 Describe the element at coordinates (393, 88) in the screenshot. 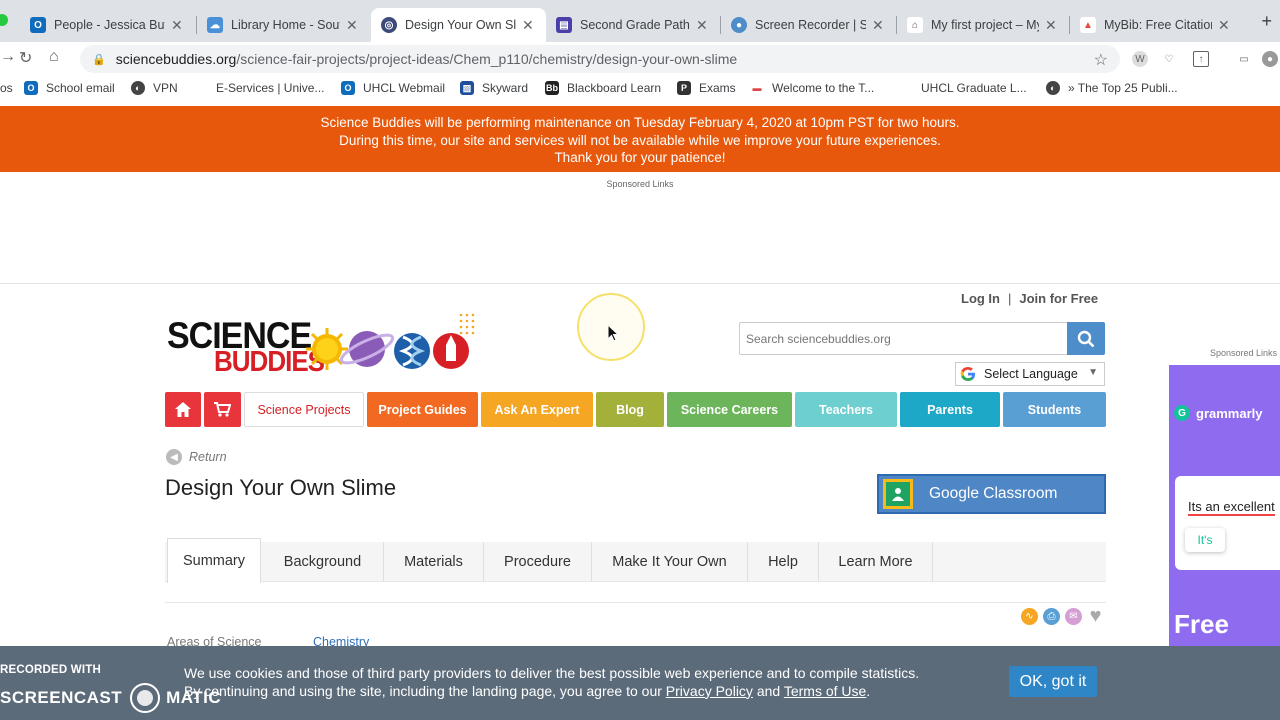

I see `bookmark-item: O UHCL Webmail` at that location.